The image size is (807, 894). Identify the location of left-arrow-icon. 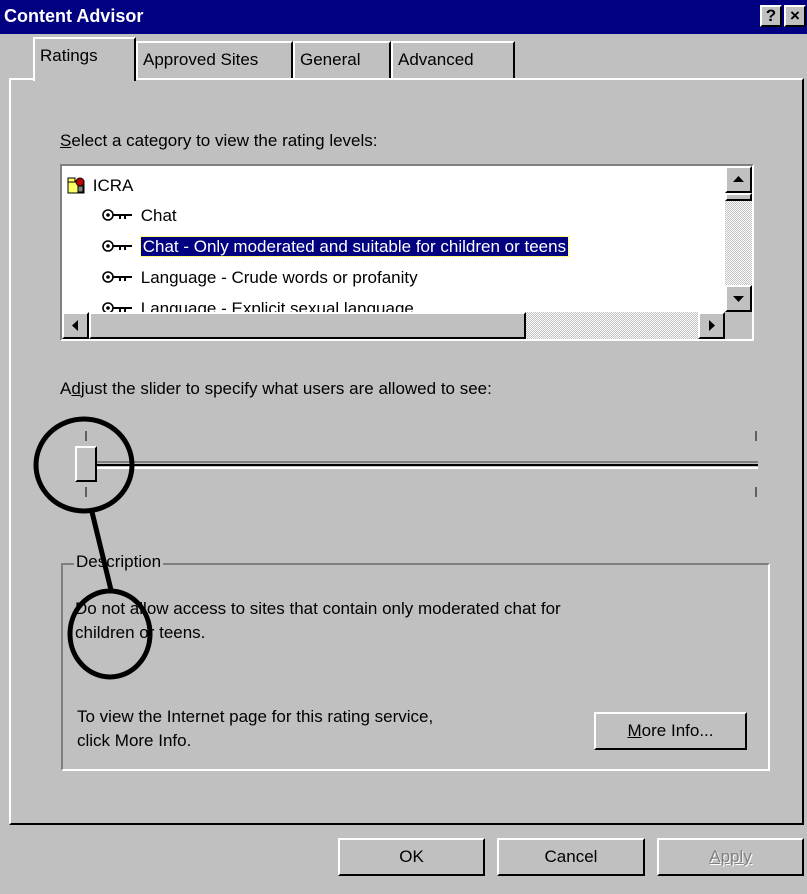
(75, 325).